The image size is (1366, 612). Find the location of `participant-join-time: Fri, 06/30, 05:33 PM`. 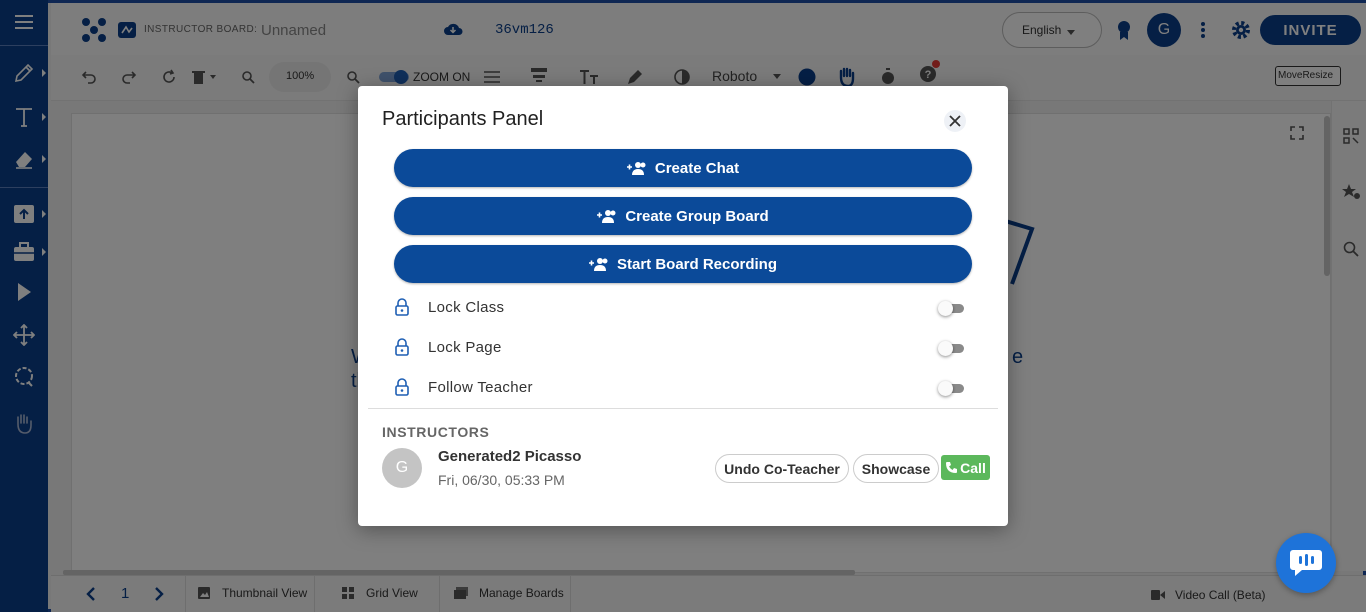

participant-join-time: Fri, 06/30, 05:33 PM is located at coordinates (501, 480).